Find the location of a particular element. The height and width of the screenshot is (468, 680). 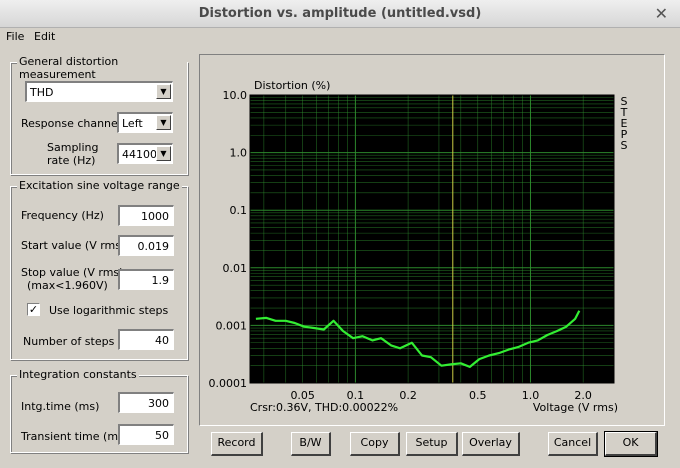

sampling-rate-value: 44100 is located at coordinates (139, 154).